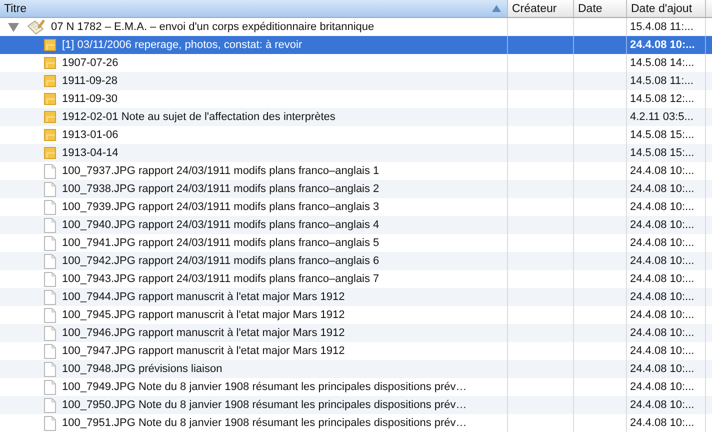  I want to click on title-cell: 100_7945.JPG rapport manuscrit à l'etat major Mars 1912, so click(203, 315).